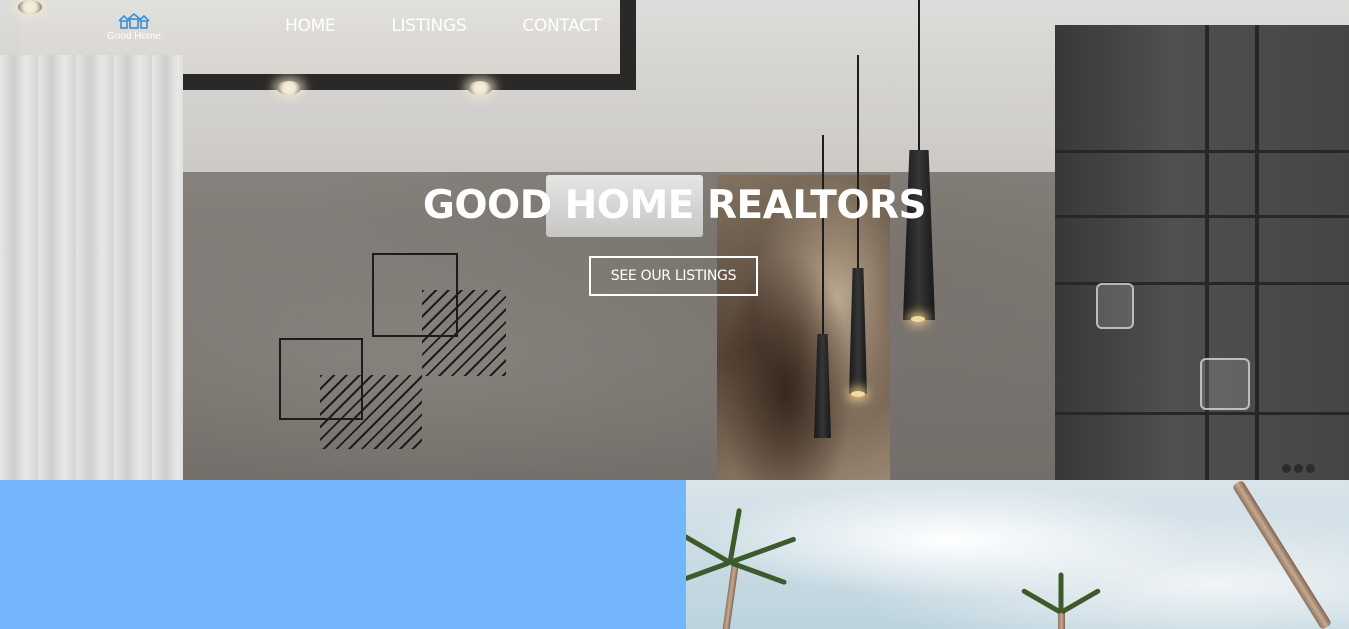  I want to click on decorative-dots, so click(1298, 468).